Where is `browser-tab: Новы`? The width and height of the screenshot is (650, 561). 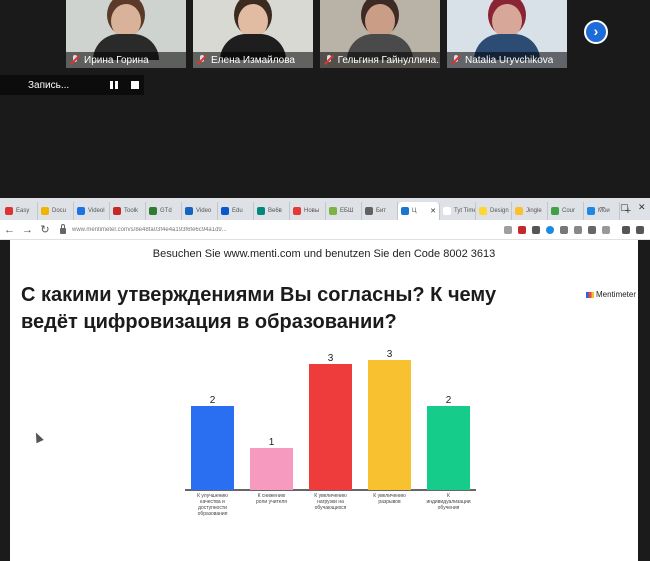 browser-tab: Новы is located at coordinates (308, 211).